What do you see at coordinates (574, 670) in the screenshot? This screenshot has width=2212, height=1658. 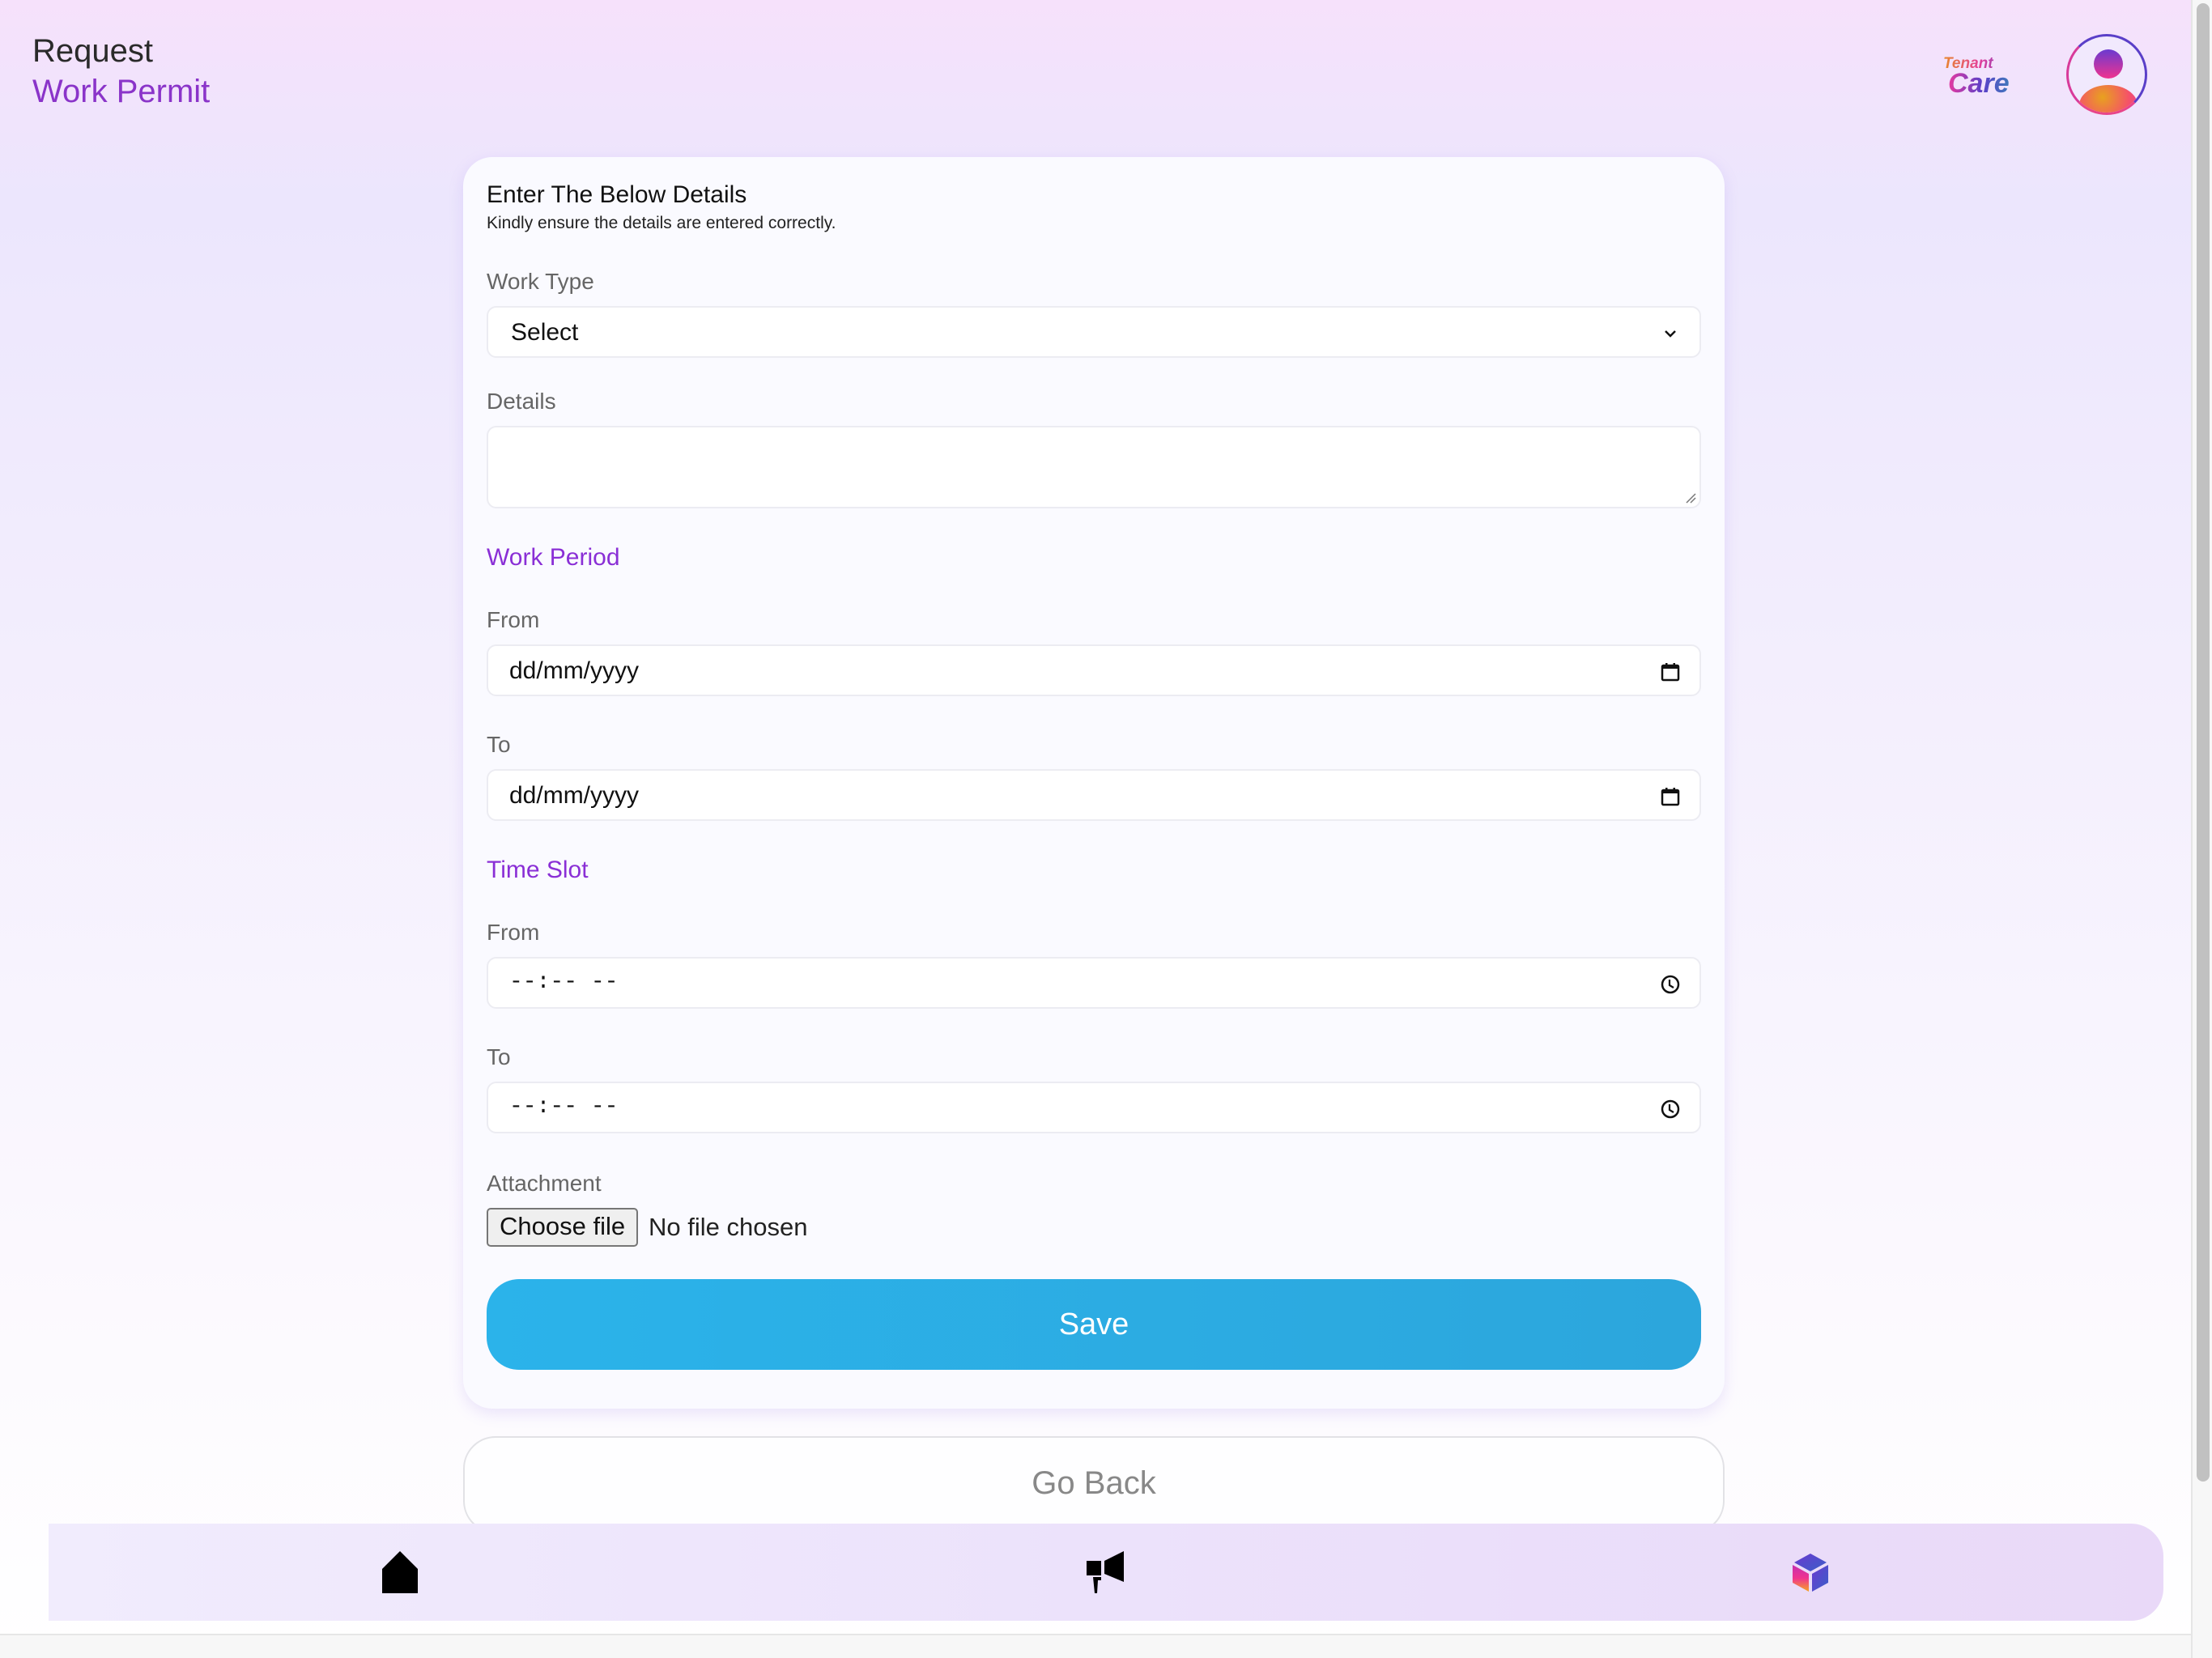 I see `work-period-from-placeholder: dd/mm/yyyy` at bounding box center [574, 670].